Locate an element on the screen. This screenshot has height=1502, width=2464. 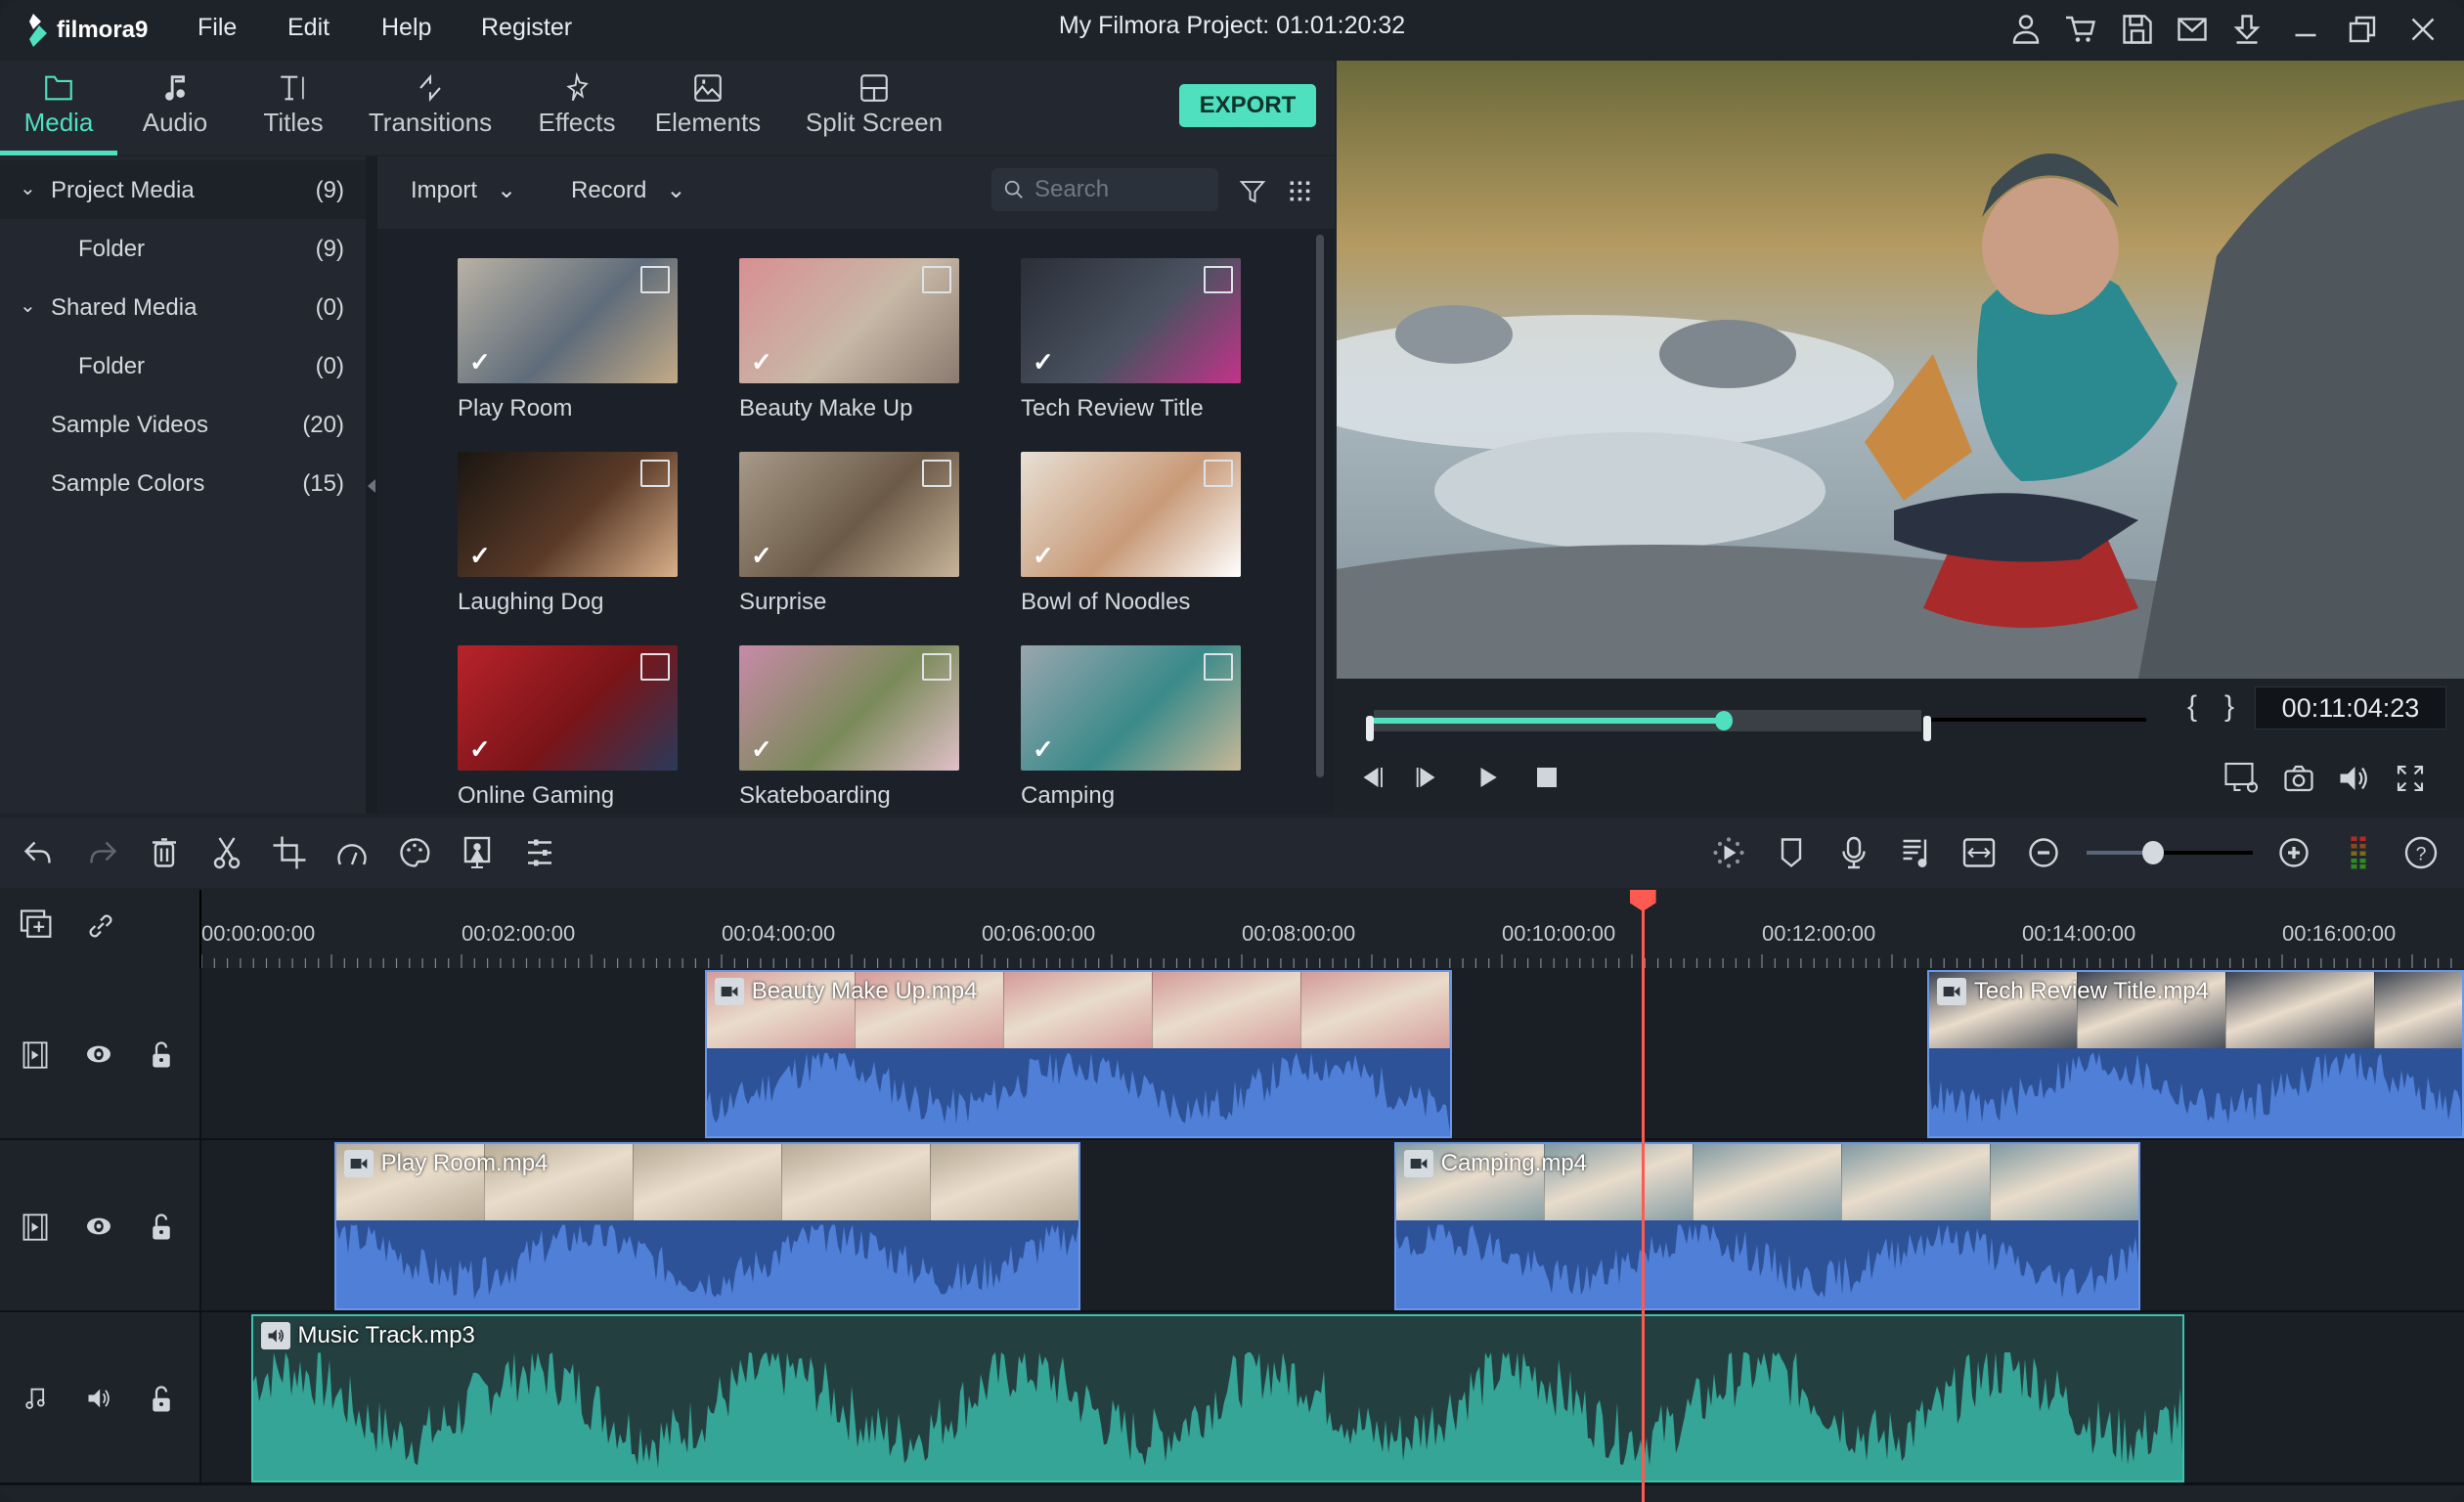
media-item: ✓ Camping is located at coordinates (1131, 738).